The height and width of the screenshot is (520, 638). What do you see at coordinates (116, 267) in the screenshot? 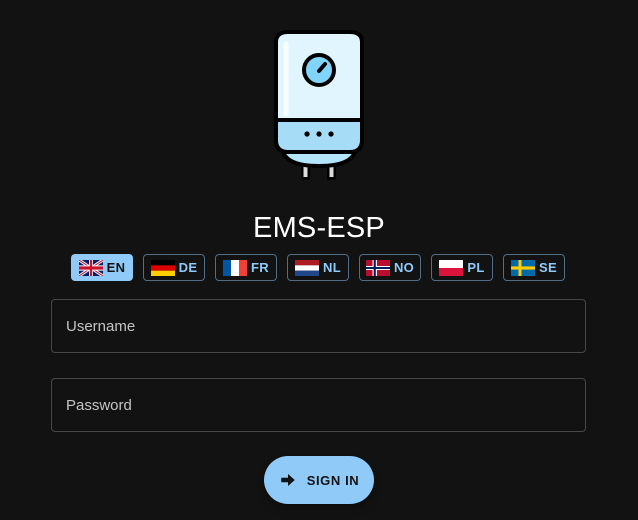
I see `language-code-en: EN` at bounding box center [116, 267].